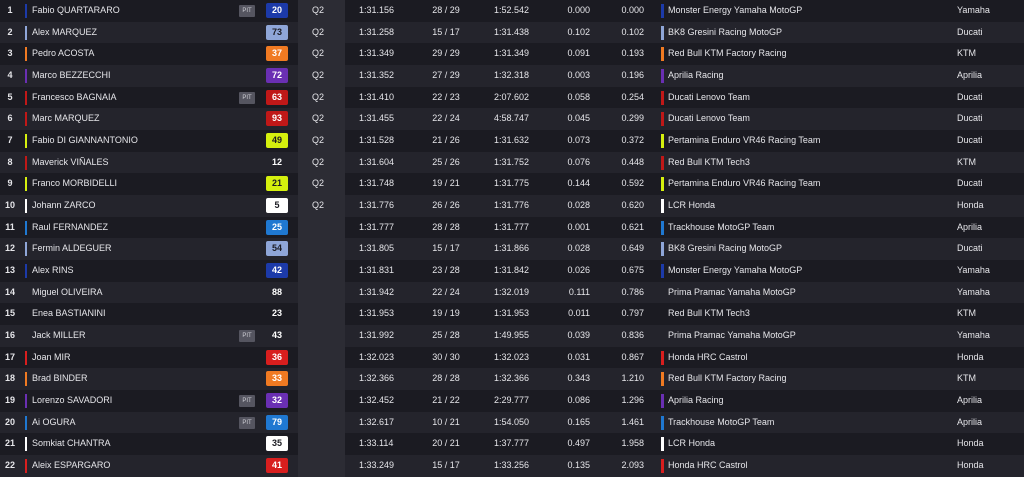  I want to click on gap-to-previous: 0.343, so click(578, 378).